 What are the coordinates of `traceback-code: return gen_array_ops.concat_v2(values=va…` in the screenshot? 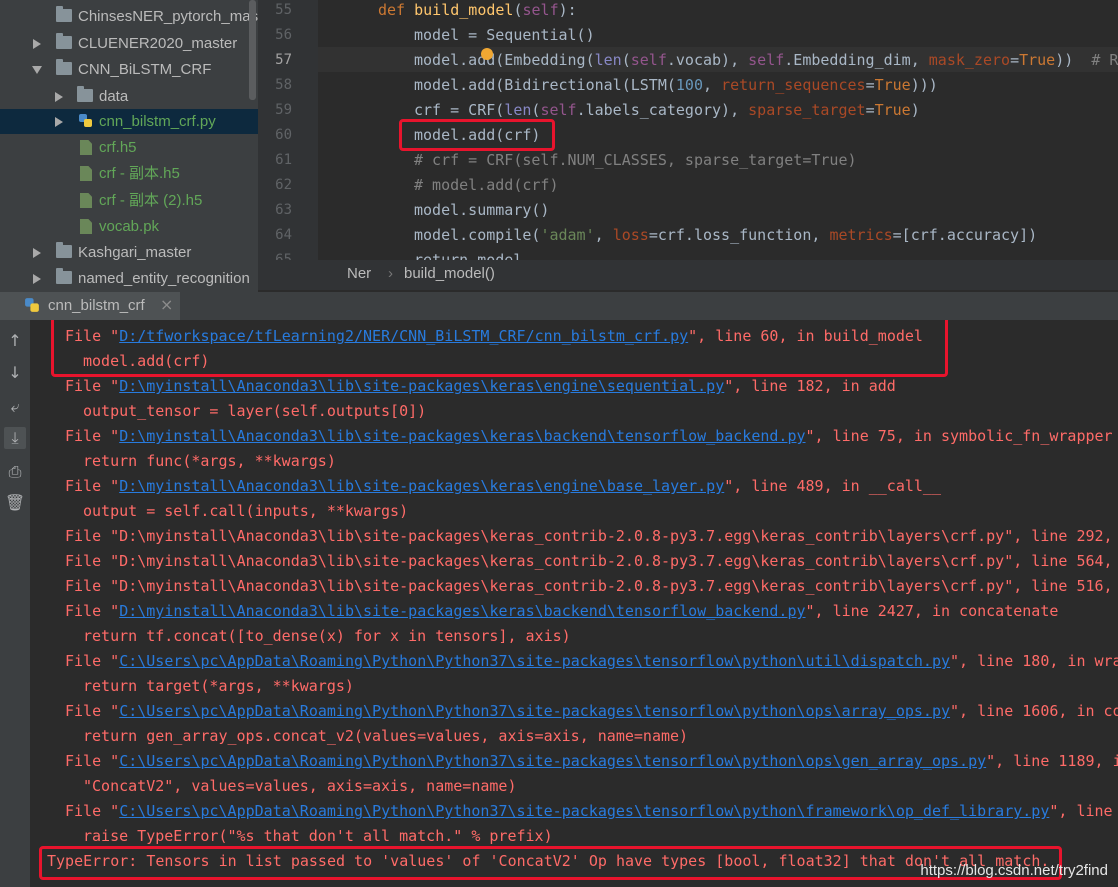 It's located at (386, 736).